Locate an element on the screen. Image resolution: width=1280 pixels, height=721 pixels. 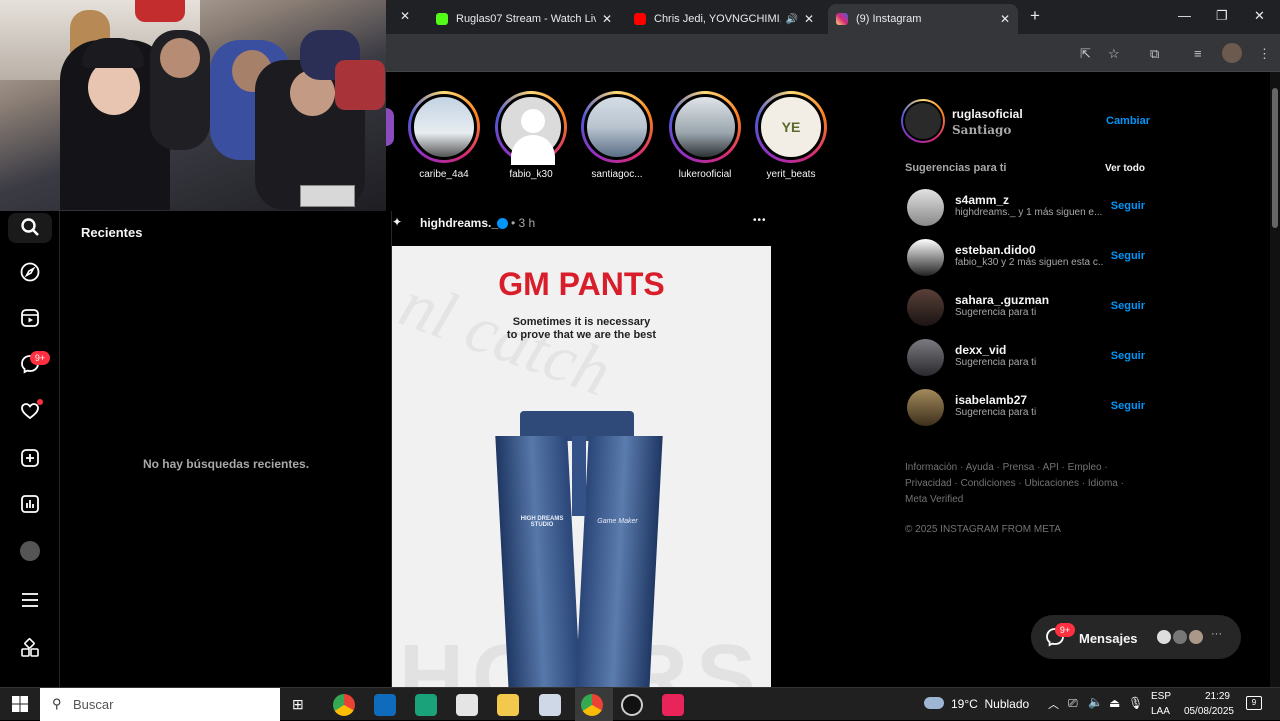
youtube-icon is located at coordinates (640, 19).